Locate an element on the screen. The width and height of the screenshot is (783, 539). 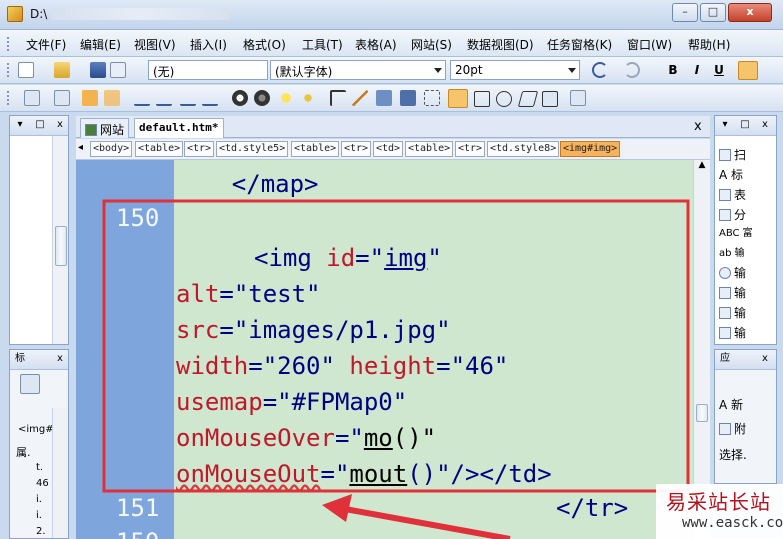
panel-header: 应 x is located at coordinates (745, 360).